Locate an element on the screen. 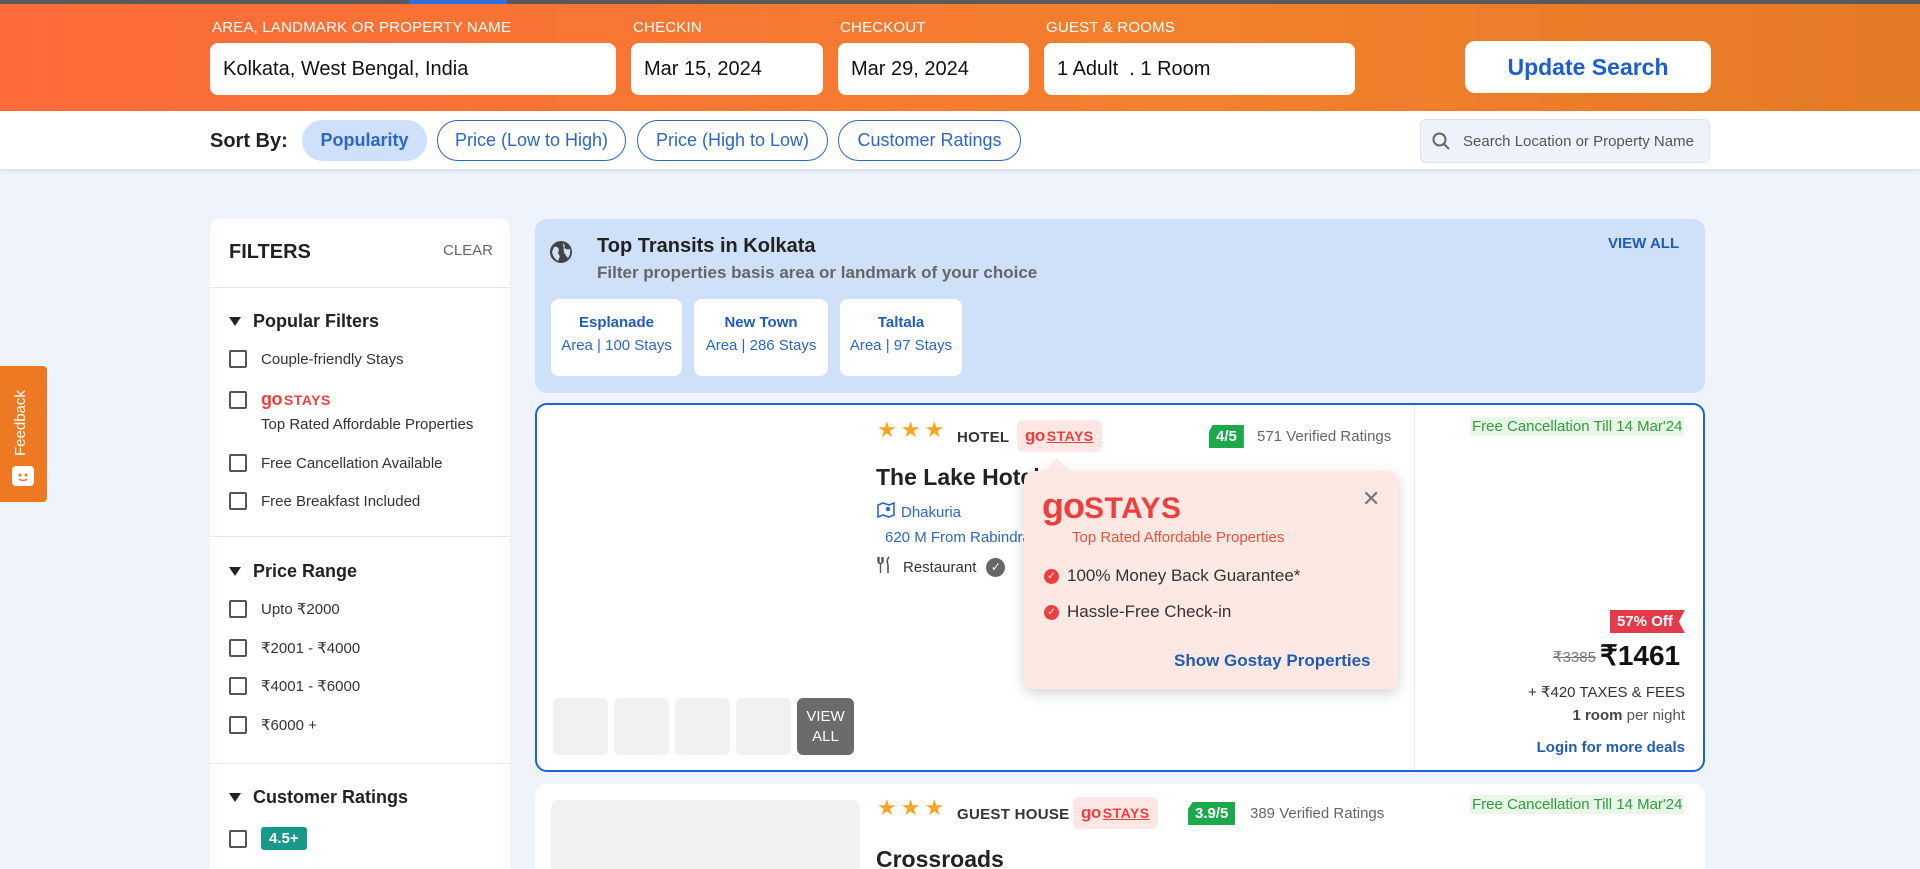  location-label: AREA, LANDMARK OR PROPERTY NAME is located at coordinates (362, 27).